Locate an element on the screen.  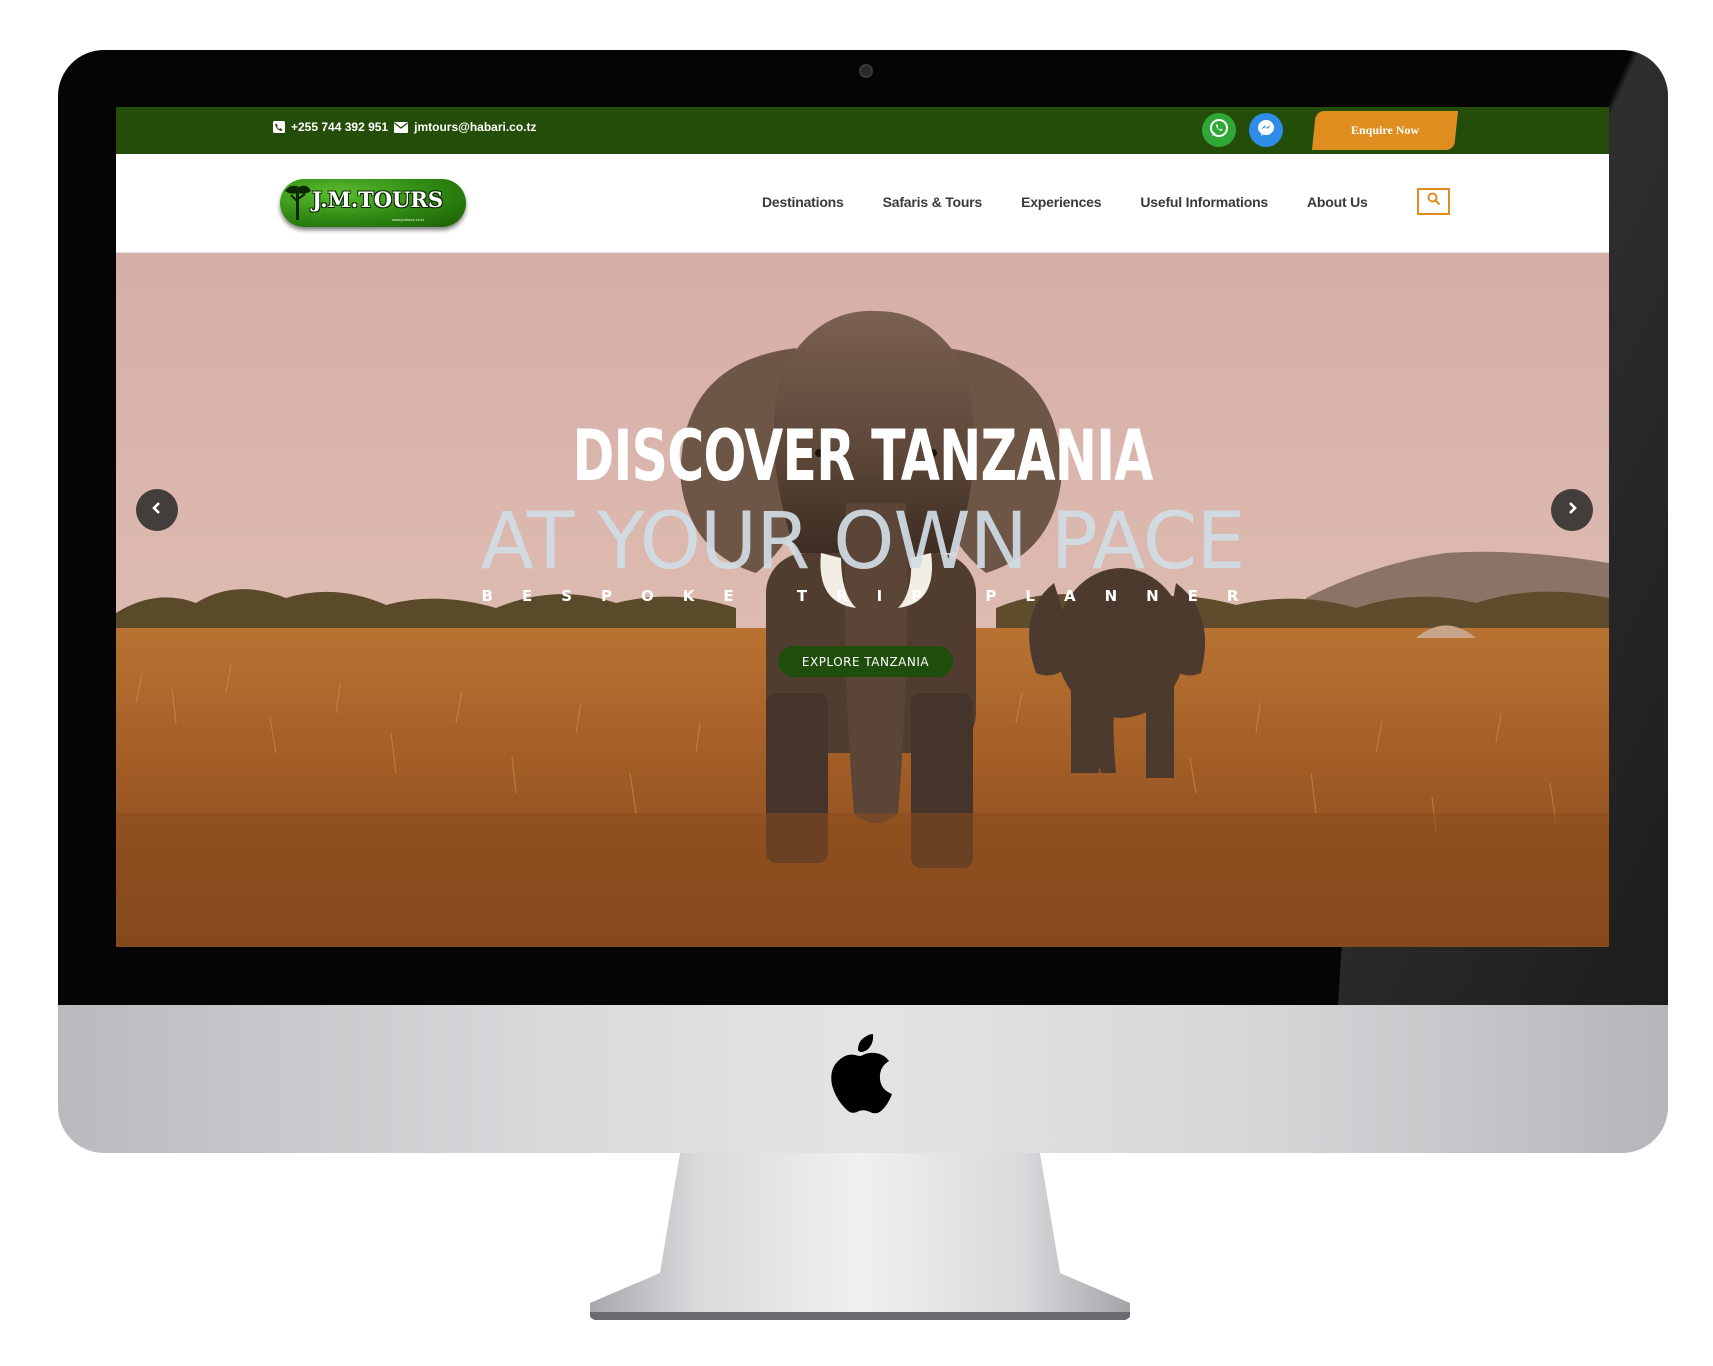
phone-number: +255 744 392 951 is located at coordinates (339, 127).